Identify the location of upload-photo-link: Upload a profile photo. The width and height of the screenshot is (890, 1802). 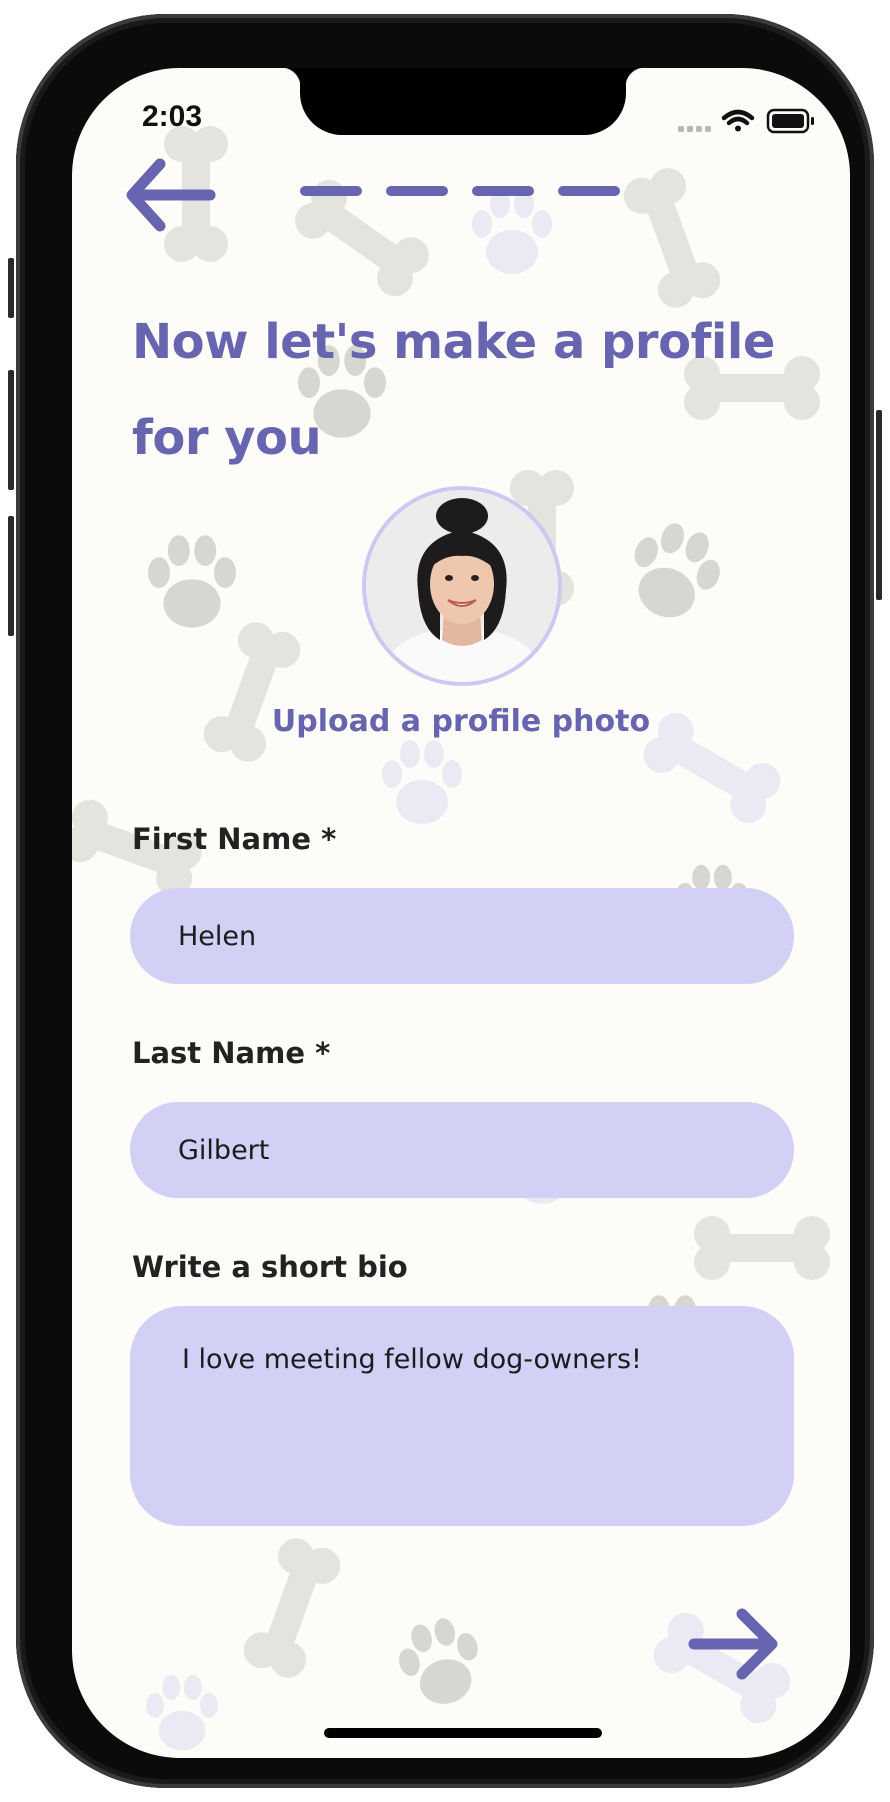
(461, 721).